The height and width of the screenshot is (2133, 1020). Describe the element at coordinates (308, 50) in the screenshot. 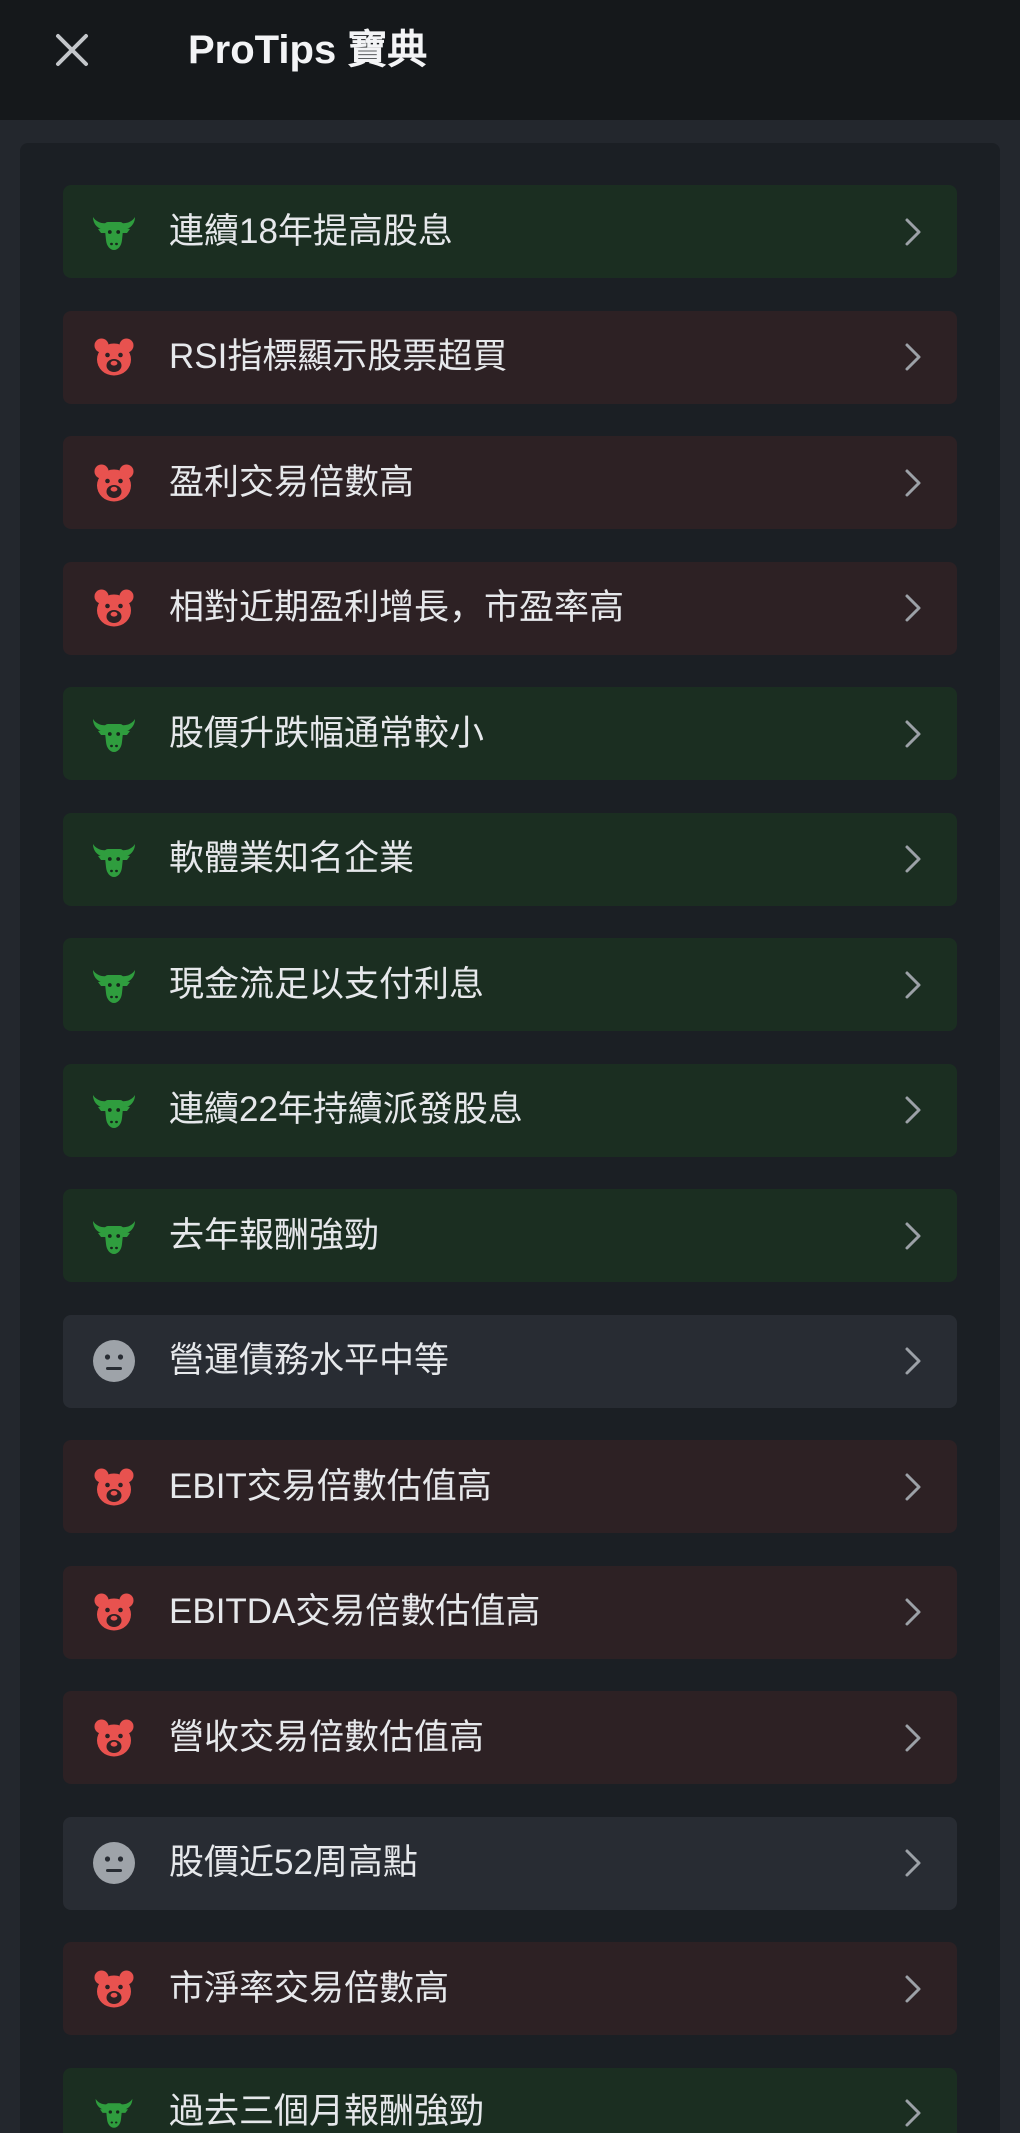

I see `page-title: ProTips 寶典` at that location.